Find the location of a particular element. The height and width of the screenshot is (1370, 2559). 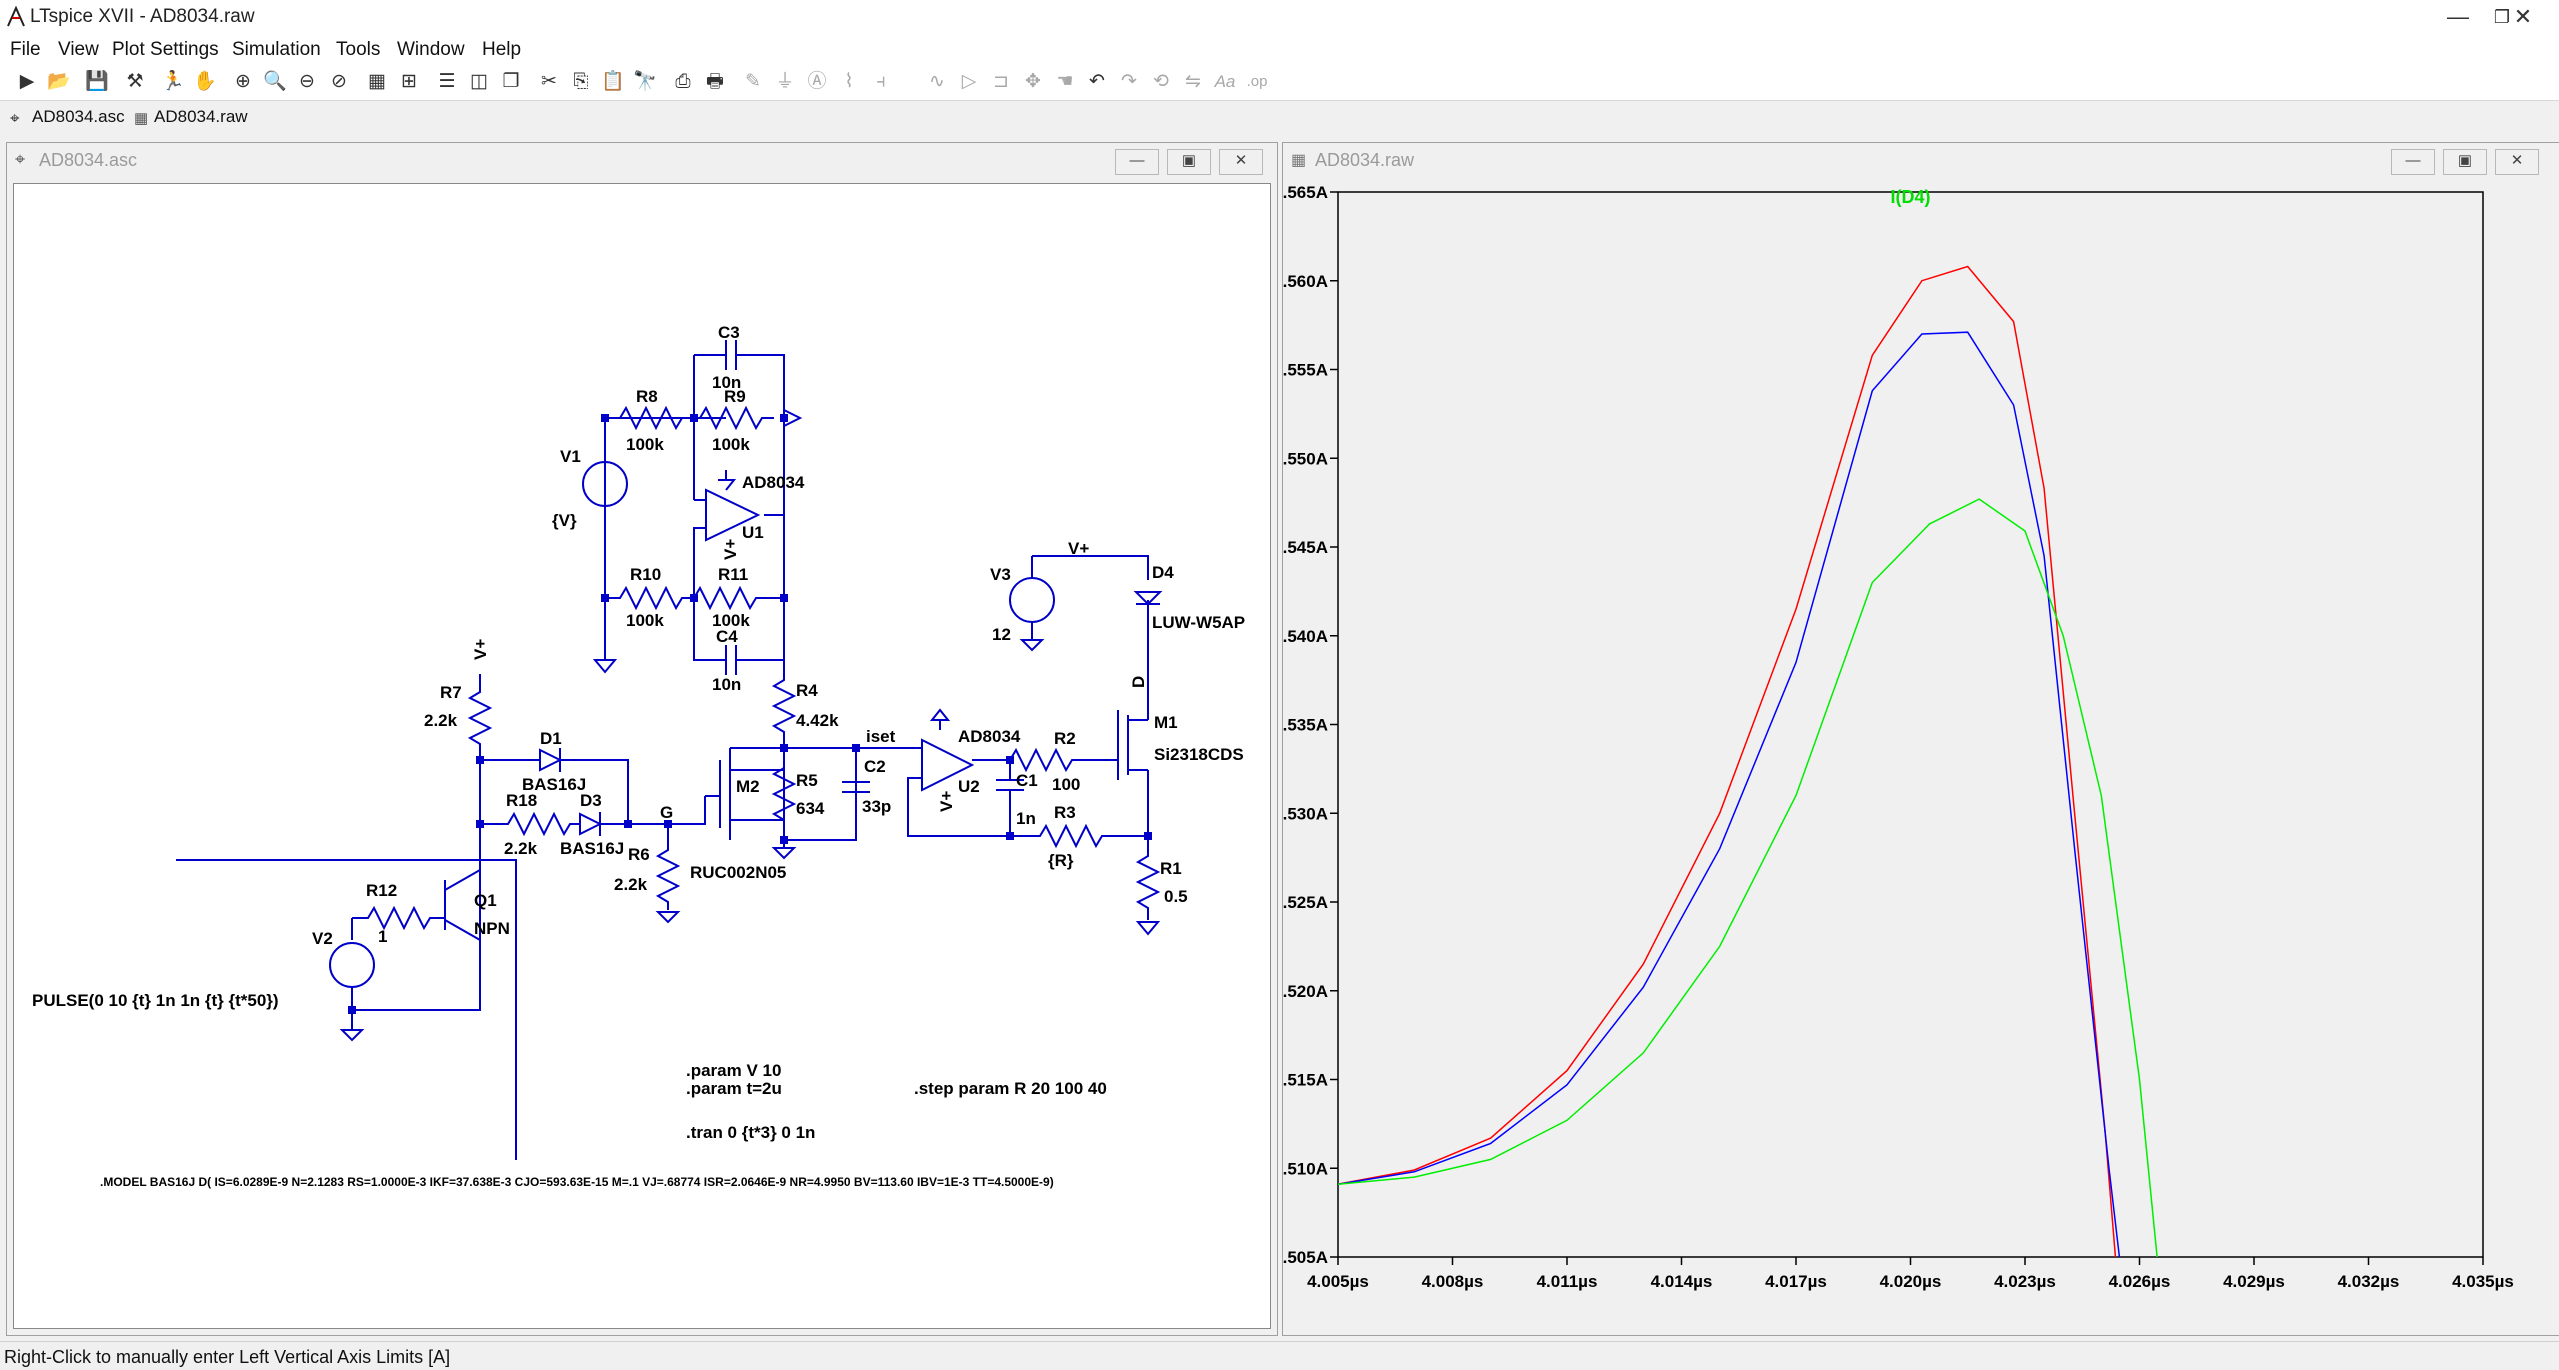

ground-icon: ⏚ is located at coordinates (785, 82).